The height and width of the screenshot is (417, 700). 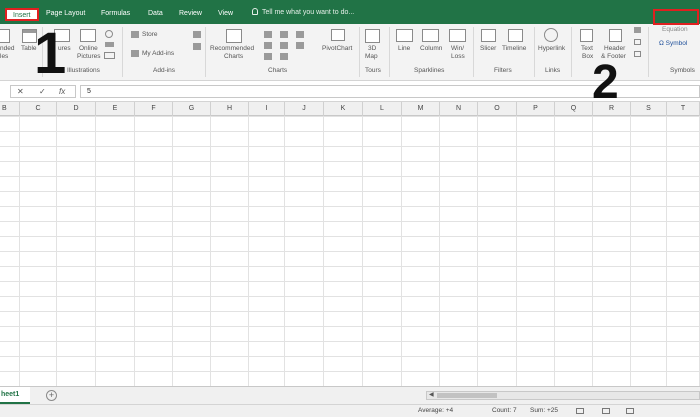 I want to click on tab-insert: Insert, so click(x=22, y=14).